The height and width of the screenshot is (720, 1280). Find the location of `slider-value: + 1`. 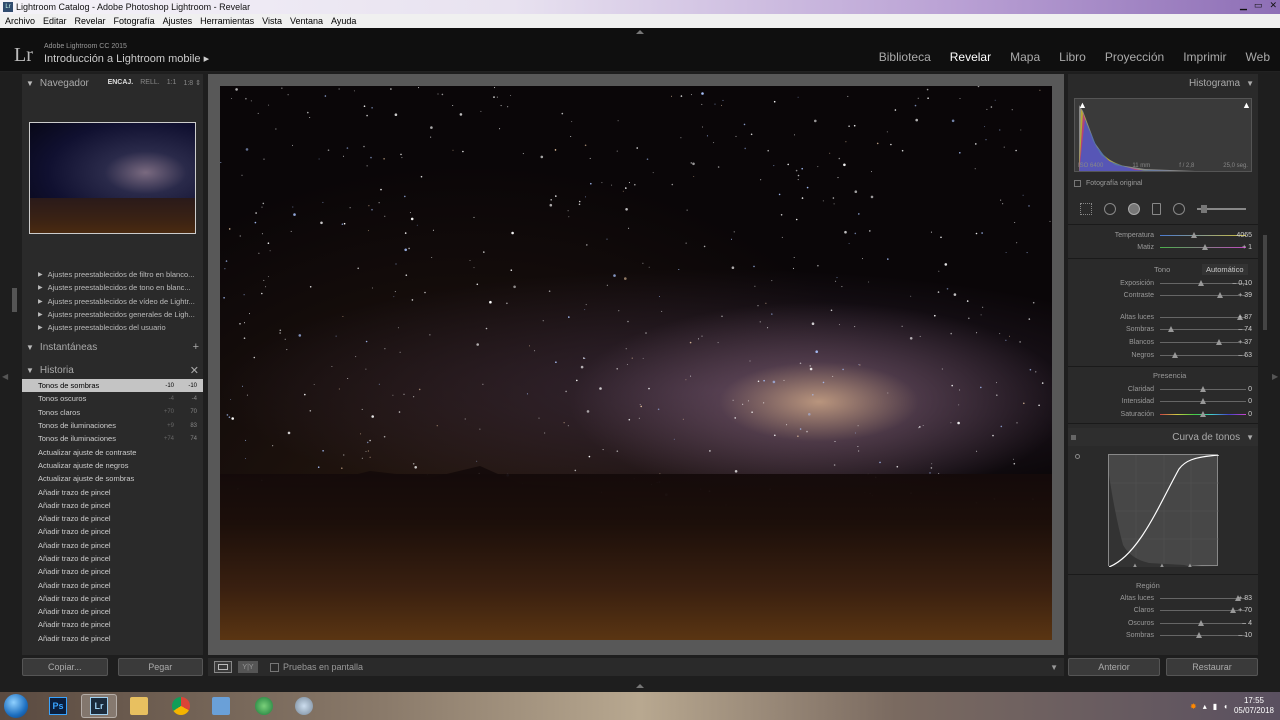

slider-value: + 1 is located at coordinates (1247, 247).